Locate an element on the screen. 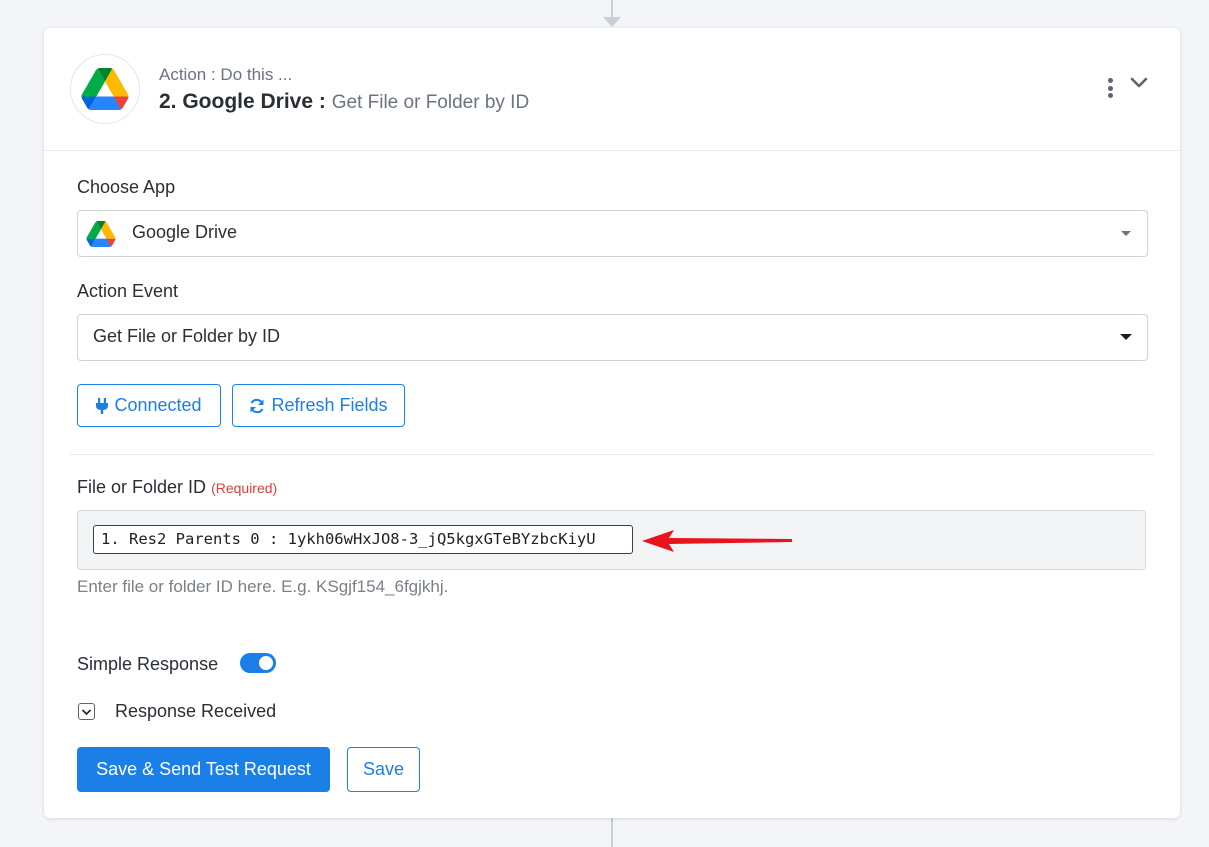  step-app-name: 2. Google Drive : is located at coordinates (242, 101).